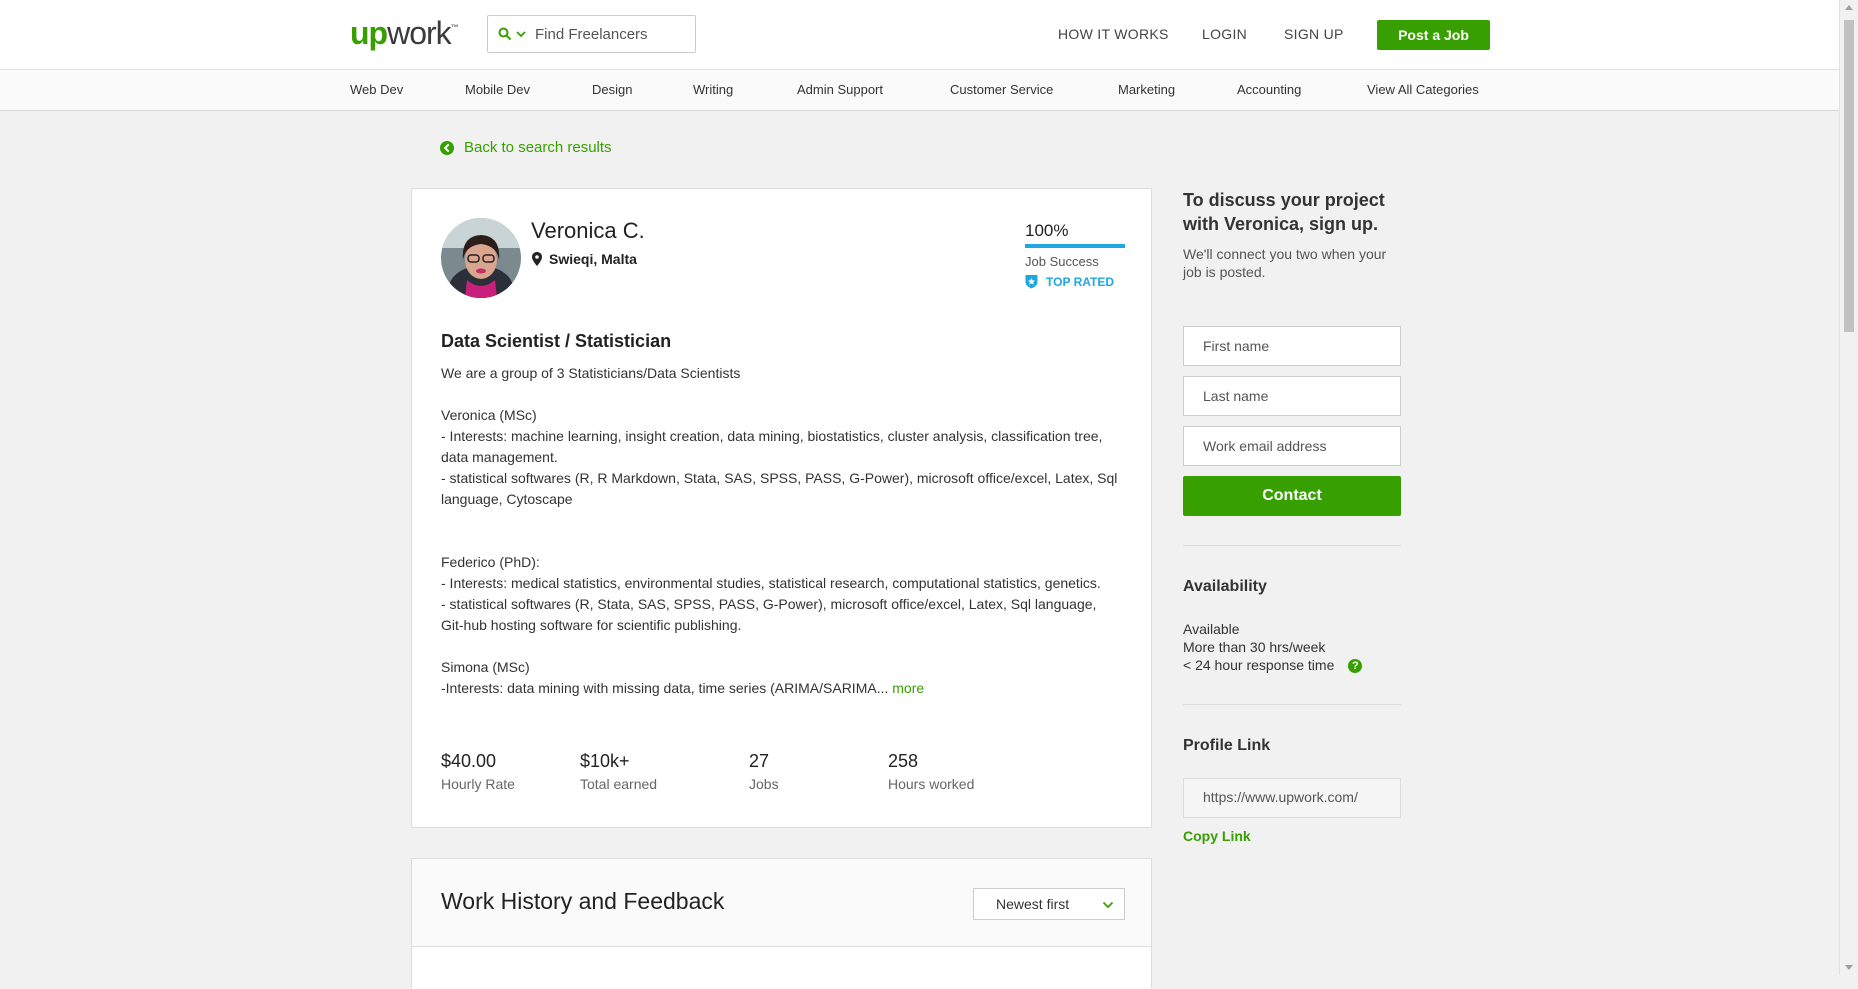 Image resolution: width=1858 pixels, height=989 pixels. What do you see at coordinates (759, 761) in the screenshot?
I see `jobs-value: 27` at bounding box center [759, 761].